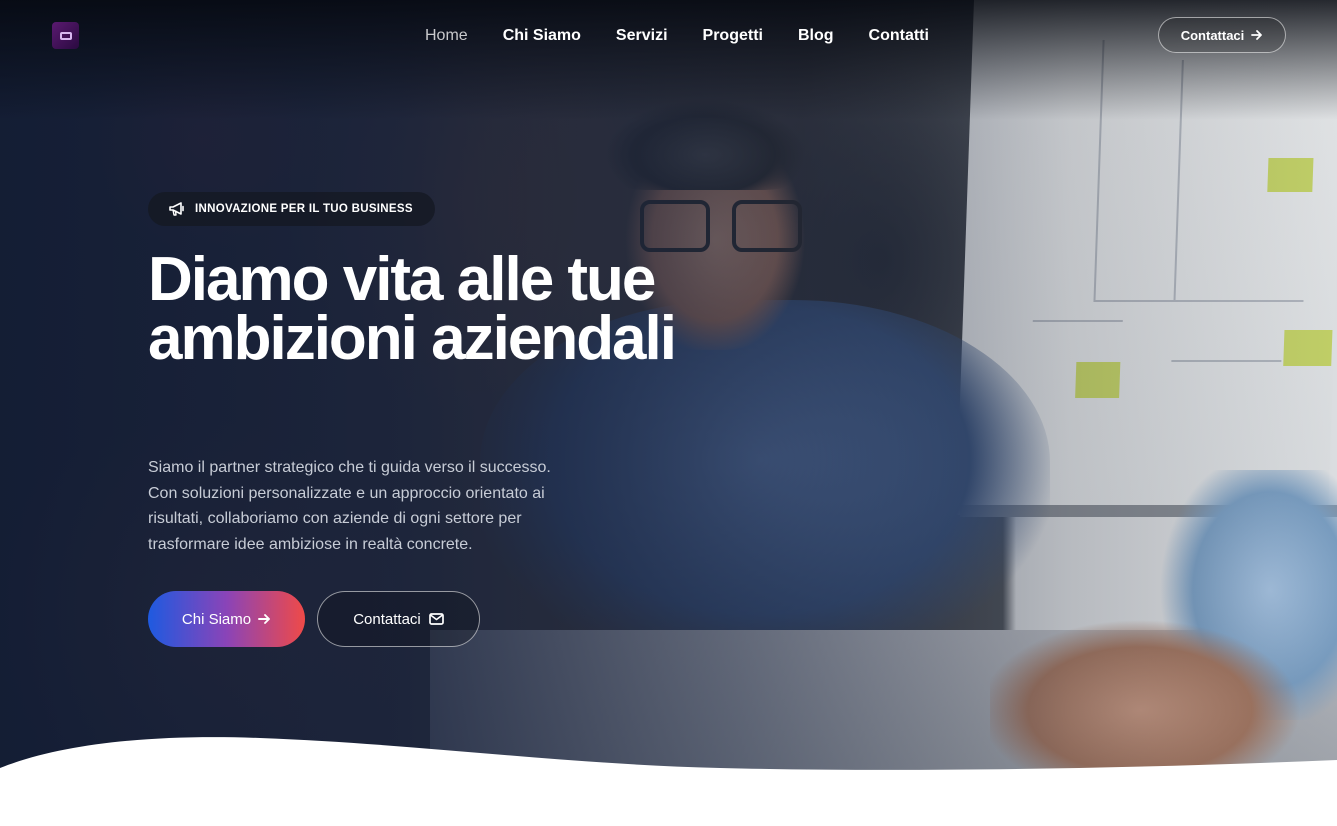  I want to click on contattaci-button: Contattaci, so click(398, 619).